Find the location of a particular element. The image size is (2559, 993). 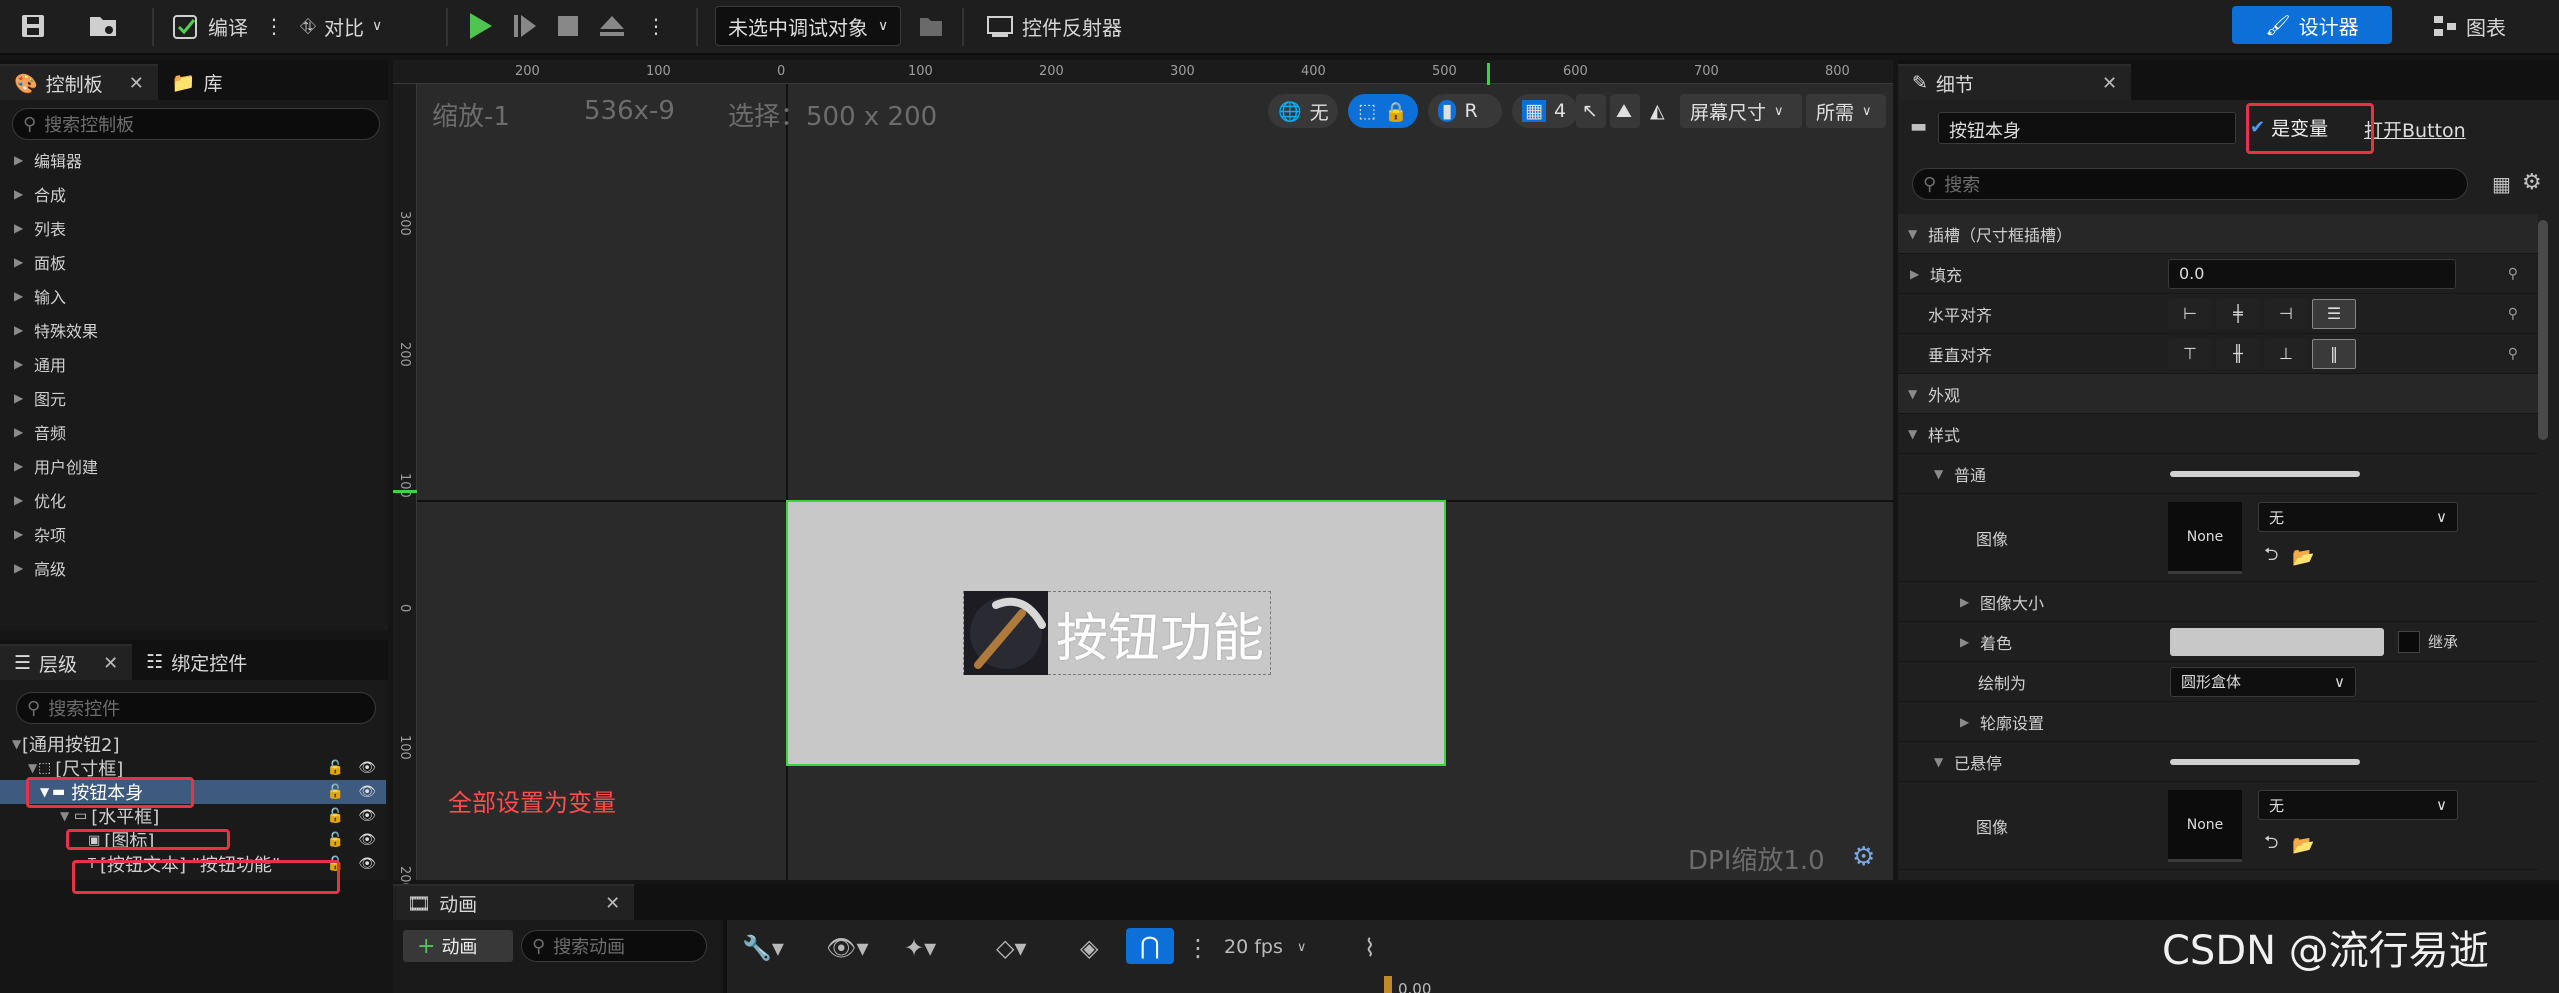

palette-category: ▶ 用户创建 is located at coordinates (56, 466).